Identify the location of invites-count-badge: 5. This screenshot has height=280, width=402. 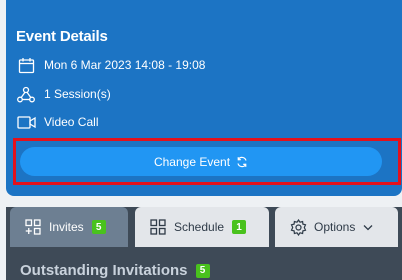
(98, 227).